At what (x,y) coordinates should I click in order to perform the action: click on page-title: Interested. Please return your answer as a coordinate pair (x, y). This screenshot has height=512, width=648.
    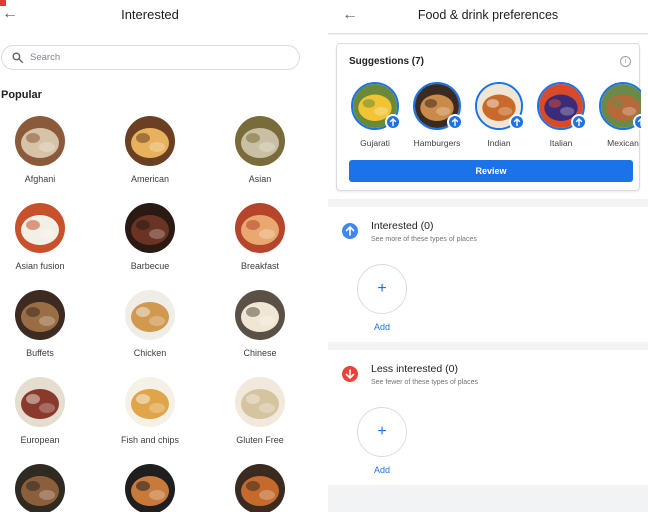
    Looking at the image, I should click on (150, 14).